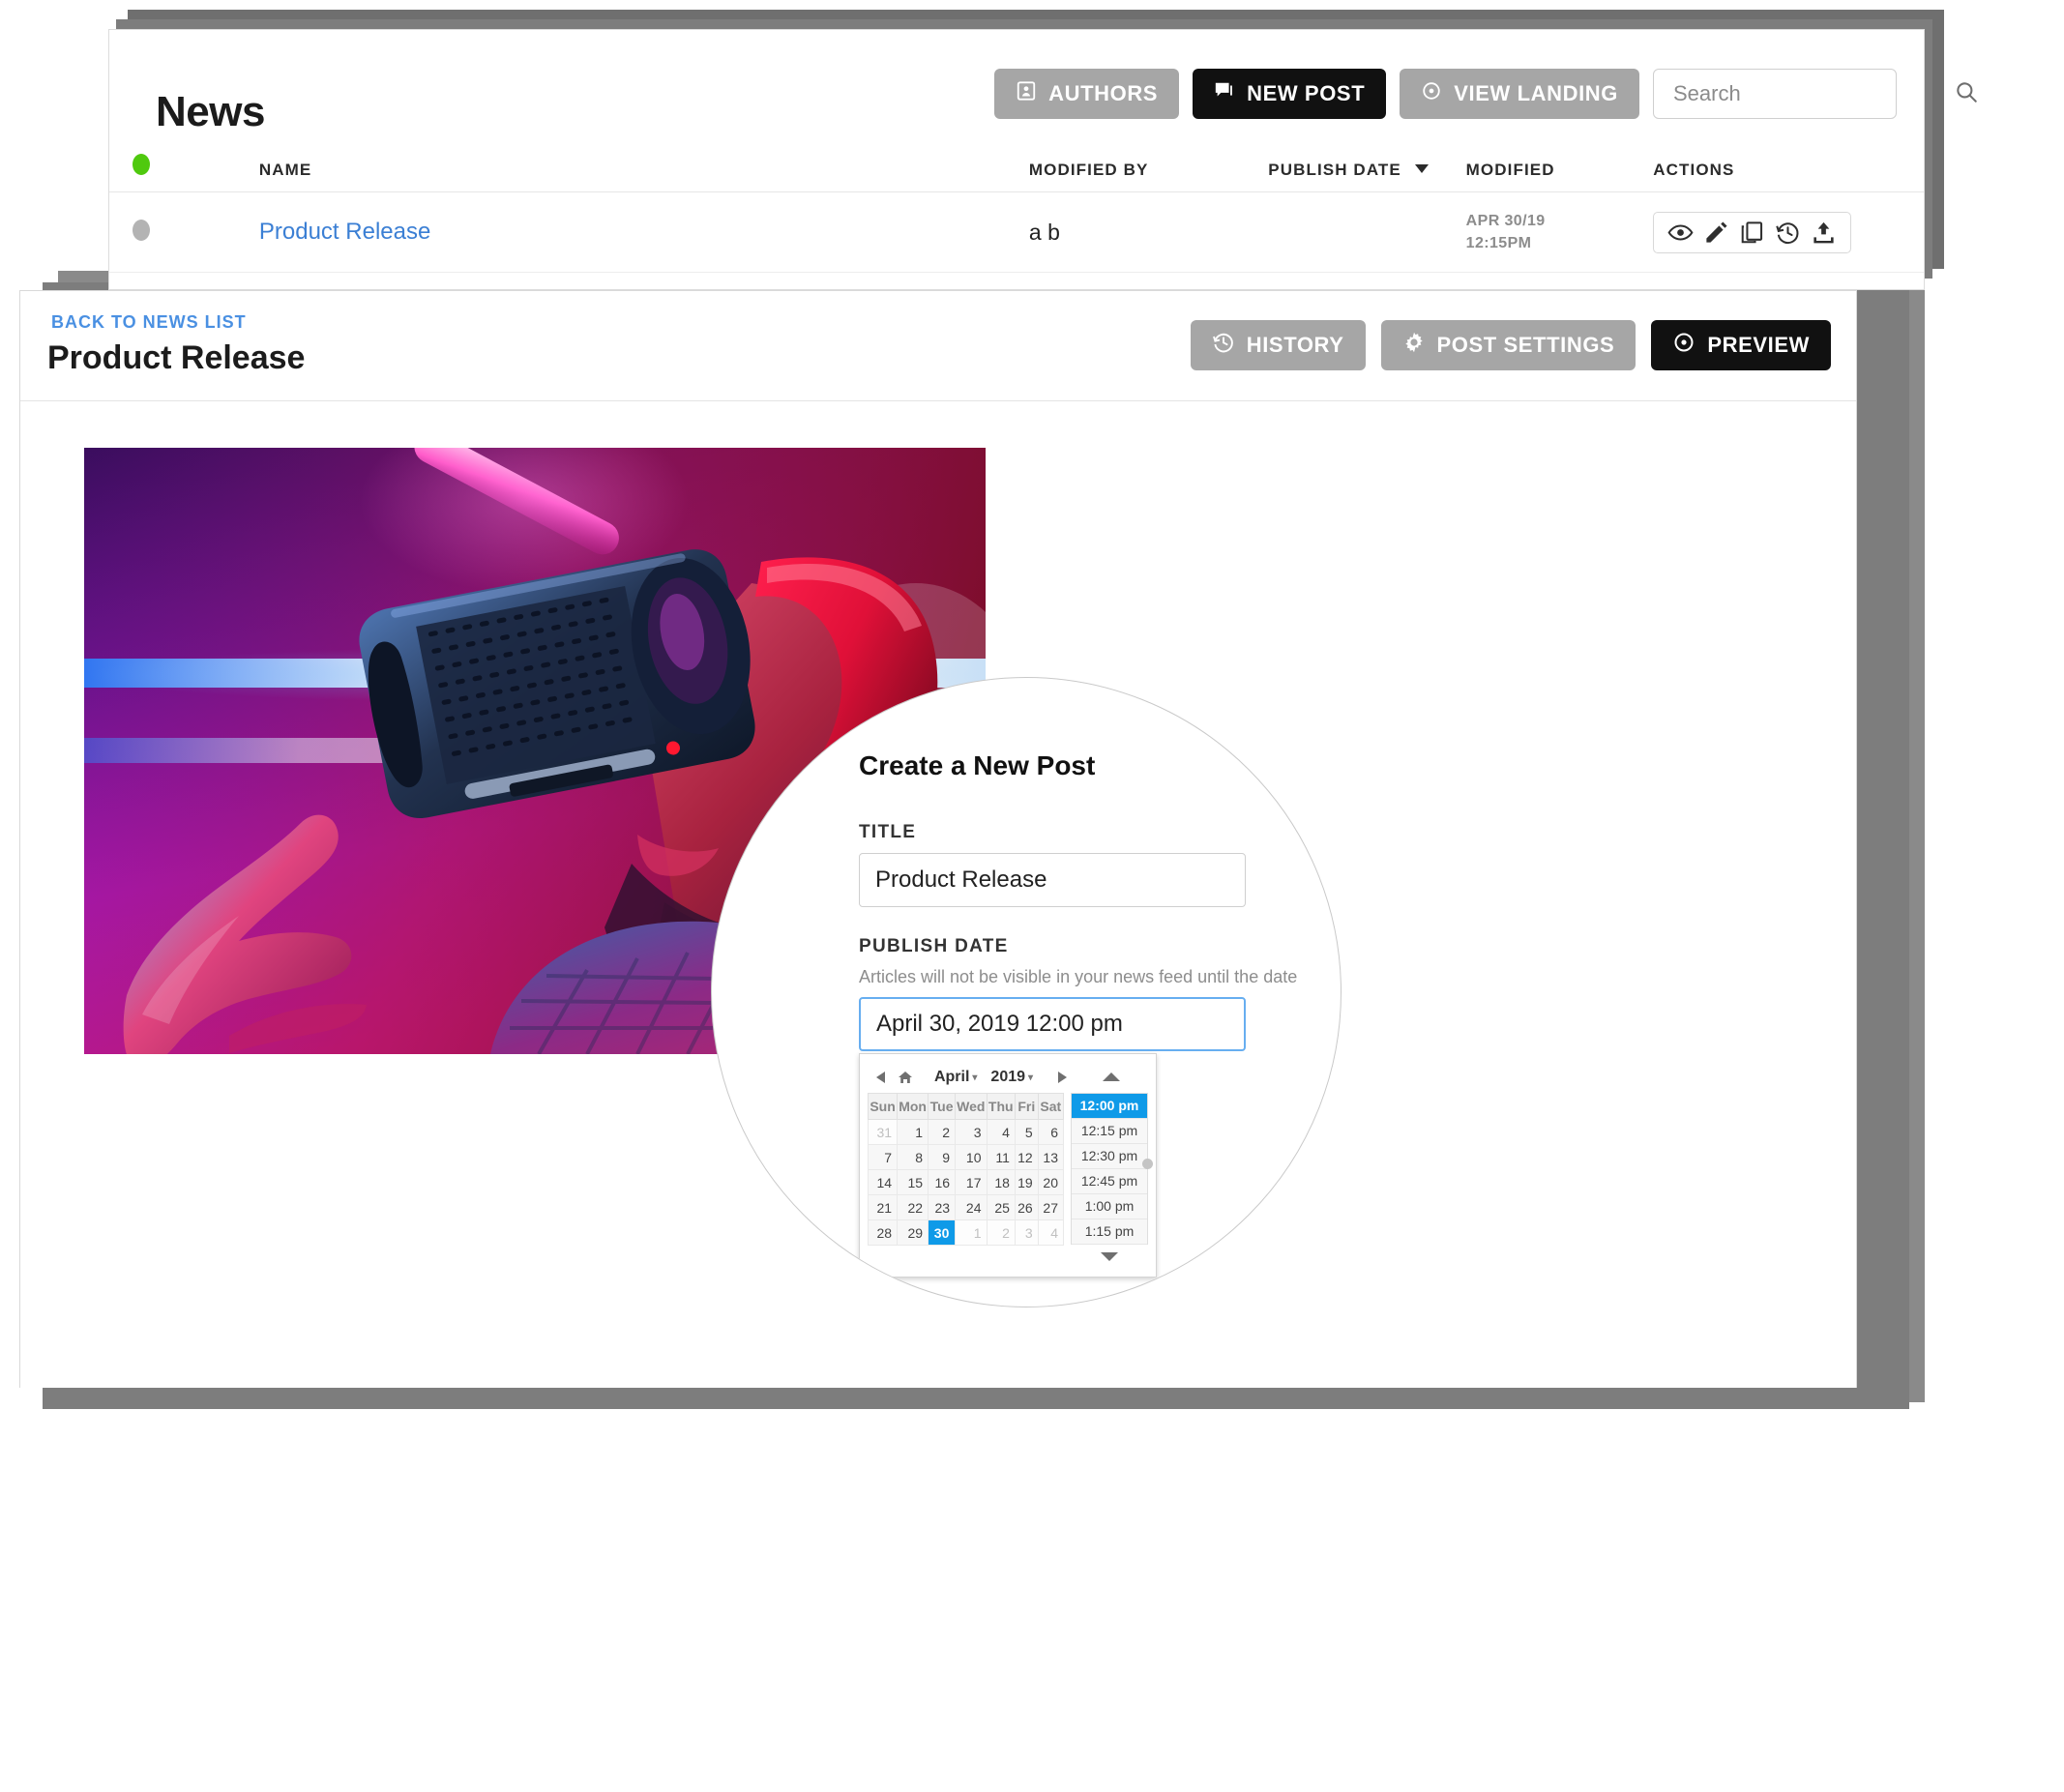 This screenshot has height=1792, width=2064. I want to click on row-modified-cell: APR 30/19 12:15PM, so click(1559, 232).